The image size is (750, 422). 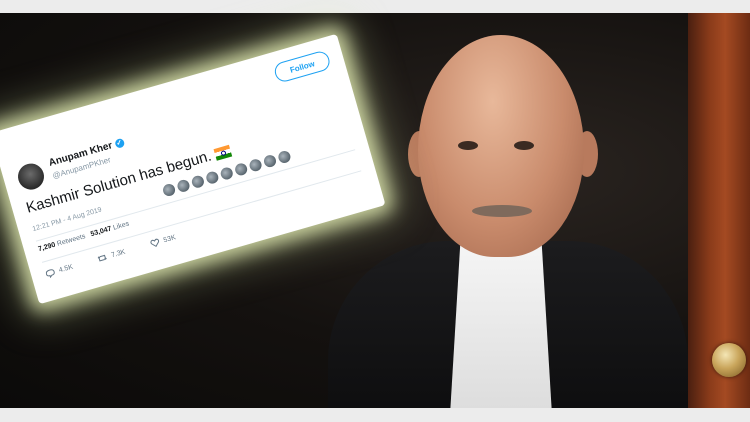 What do you see at coordinates (47, 248) in the screenshot?
I see `retweets-count: 7,290` at bounding box center [47, 248].